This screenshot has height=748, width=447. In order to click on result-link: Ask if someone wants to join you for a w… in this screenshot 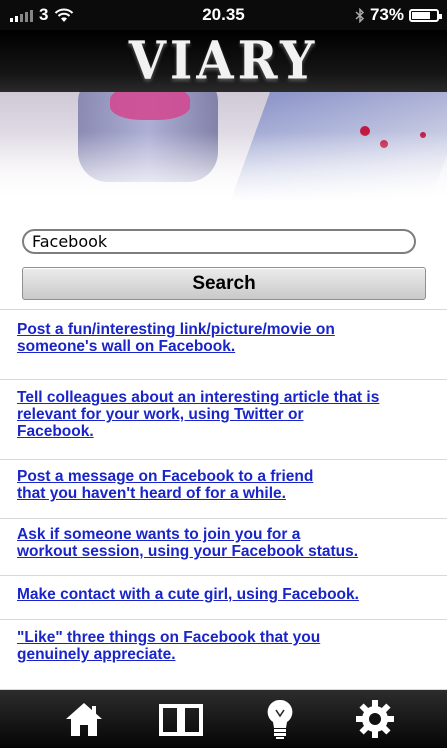, I will do `click(187, 543)`.